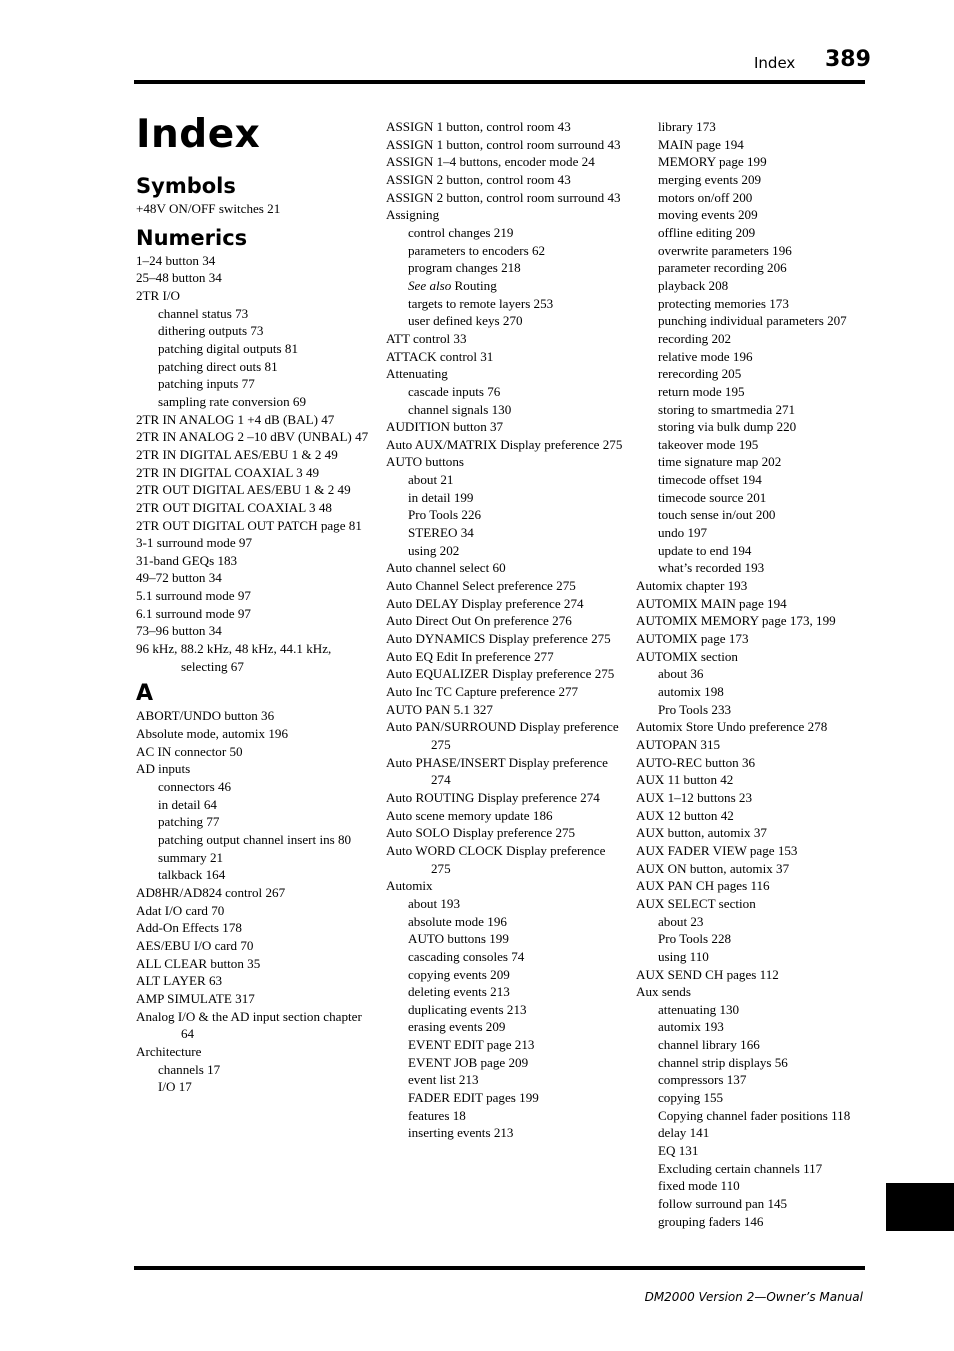  Describe the element at coordinates (437, 1115) in the screenshot. I see `index-subentry: features 18` at that location.